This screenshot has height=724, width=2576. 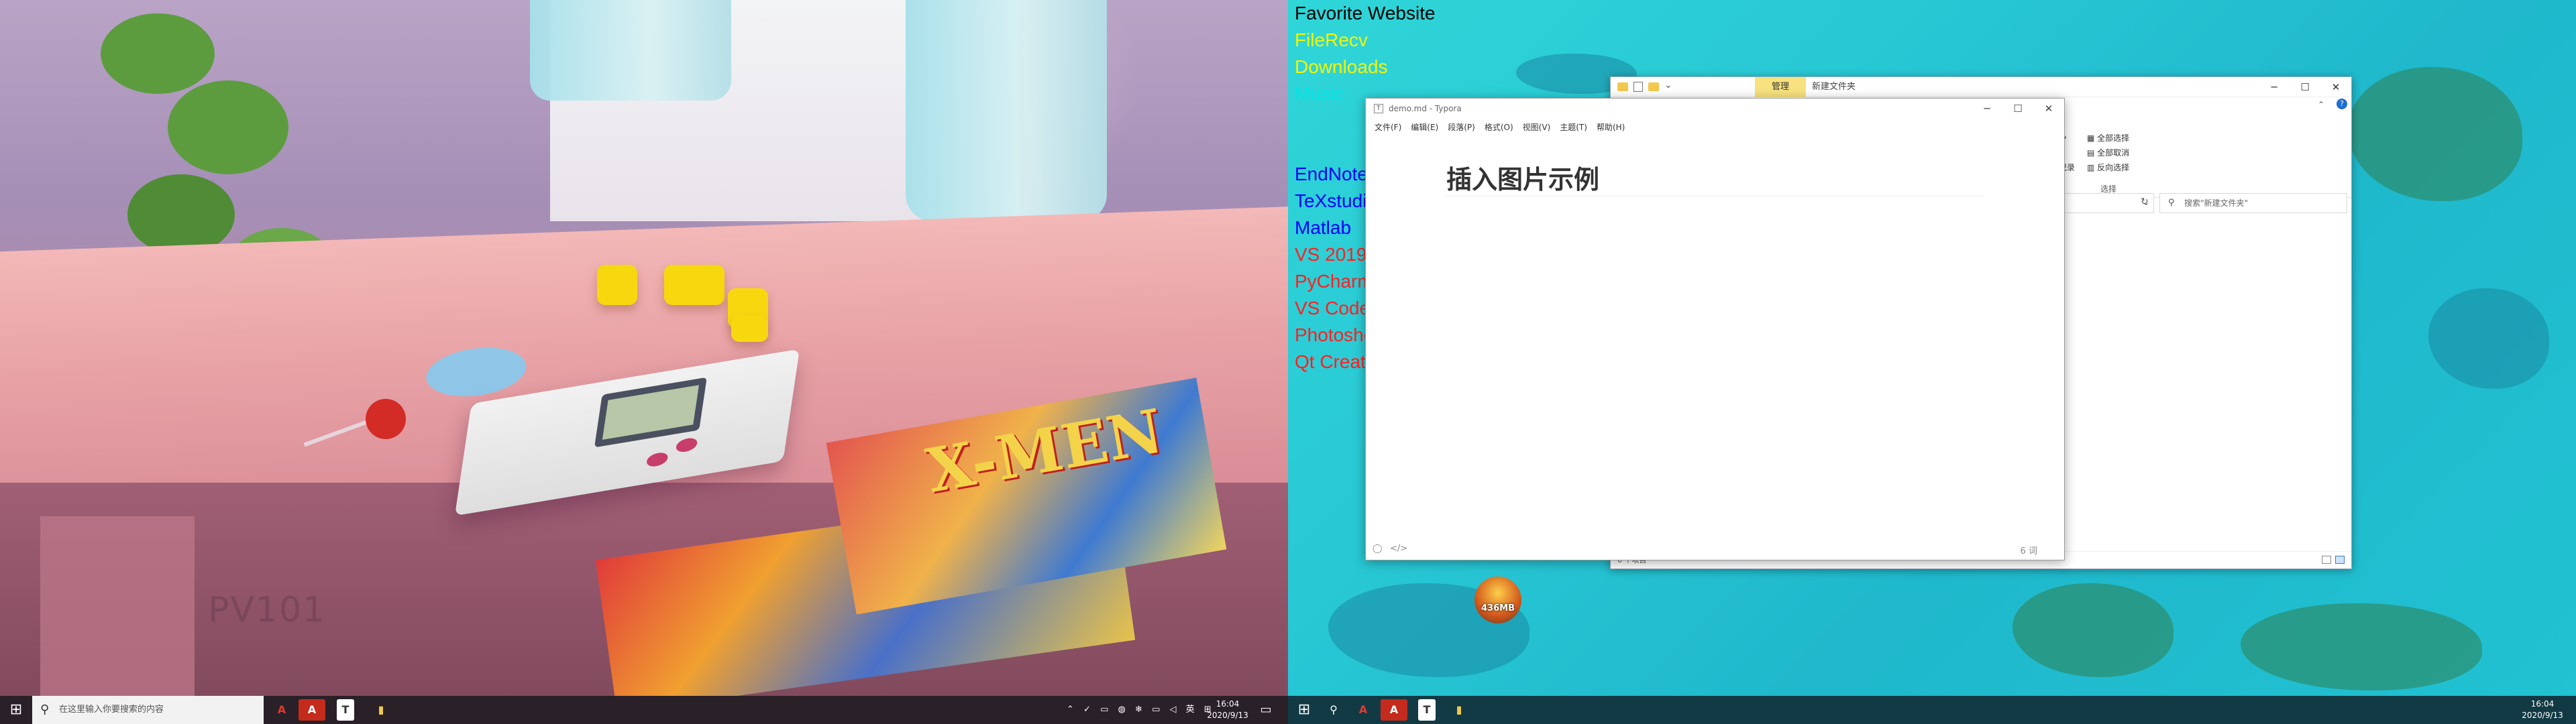 I want to click on memory-usage-label: 436MB, so click(x=1498, y=608).